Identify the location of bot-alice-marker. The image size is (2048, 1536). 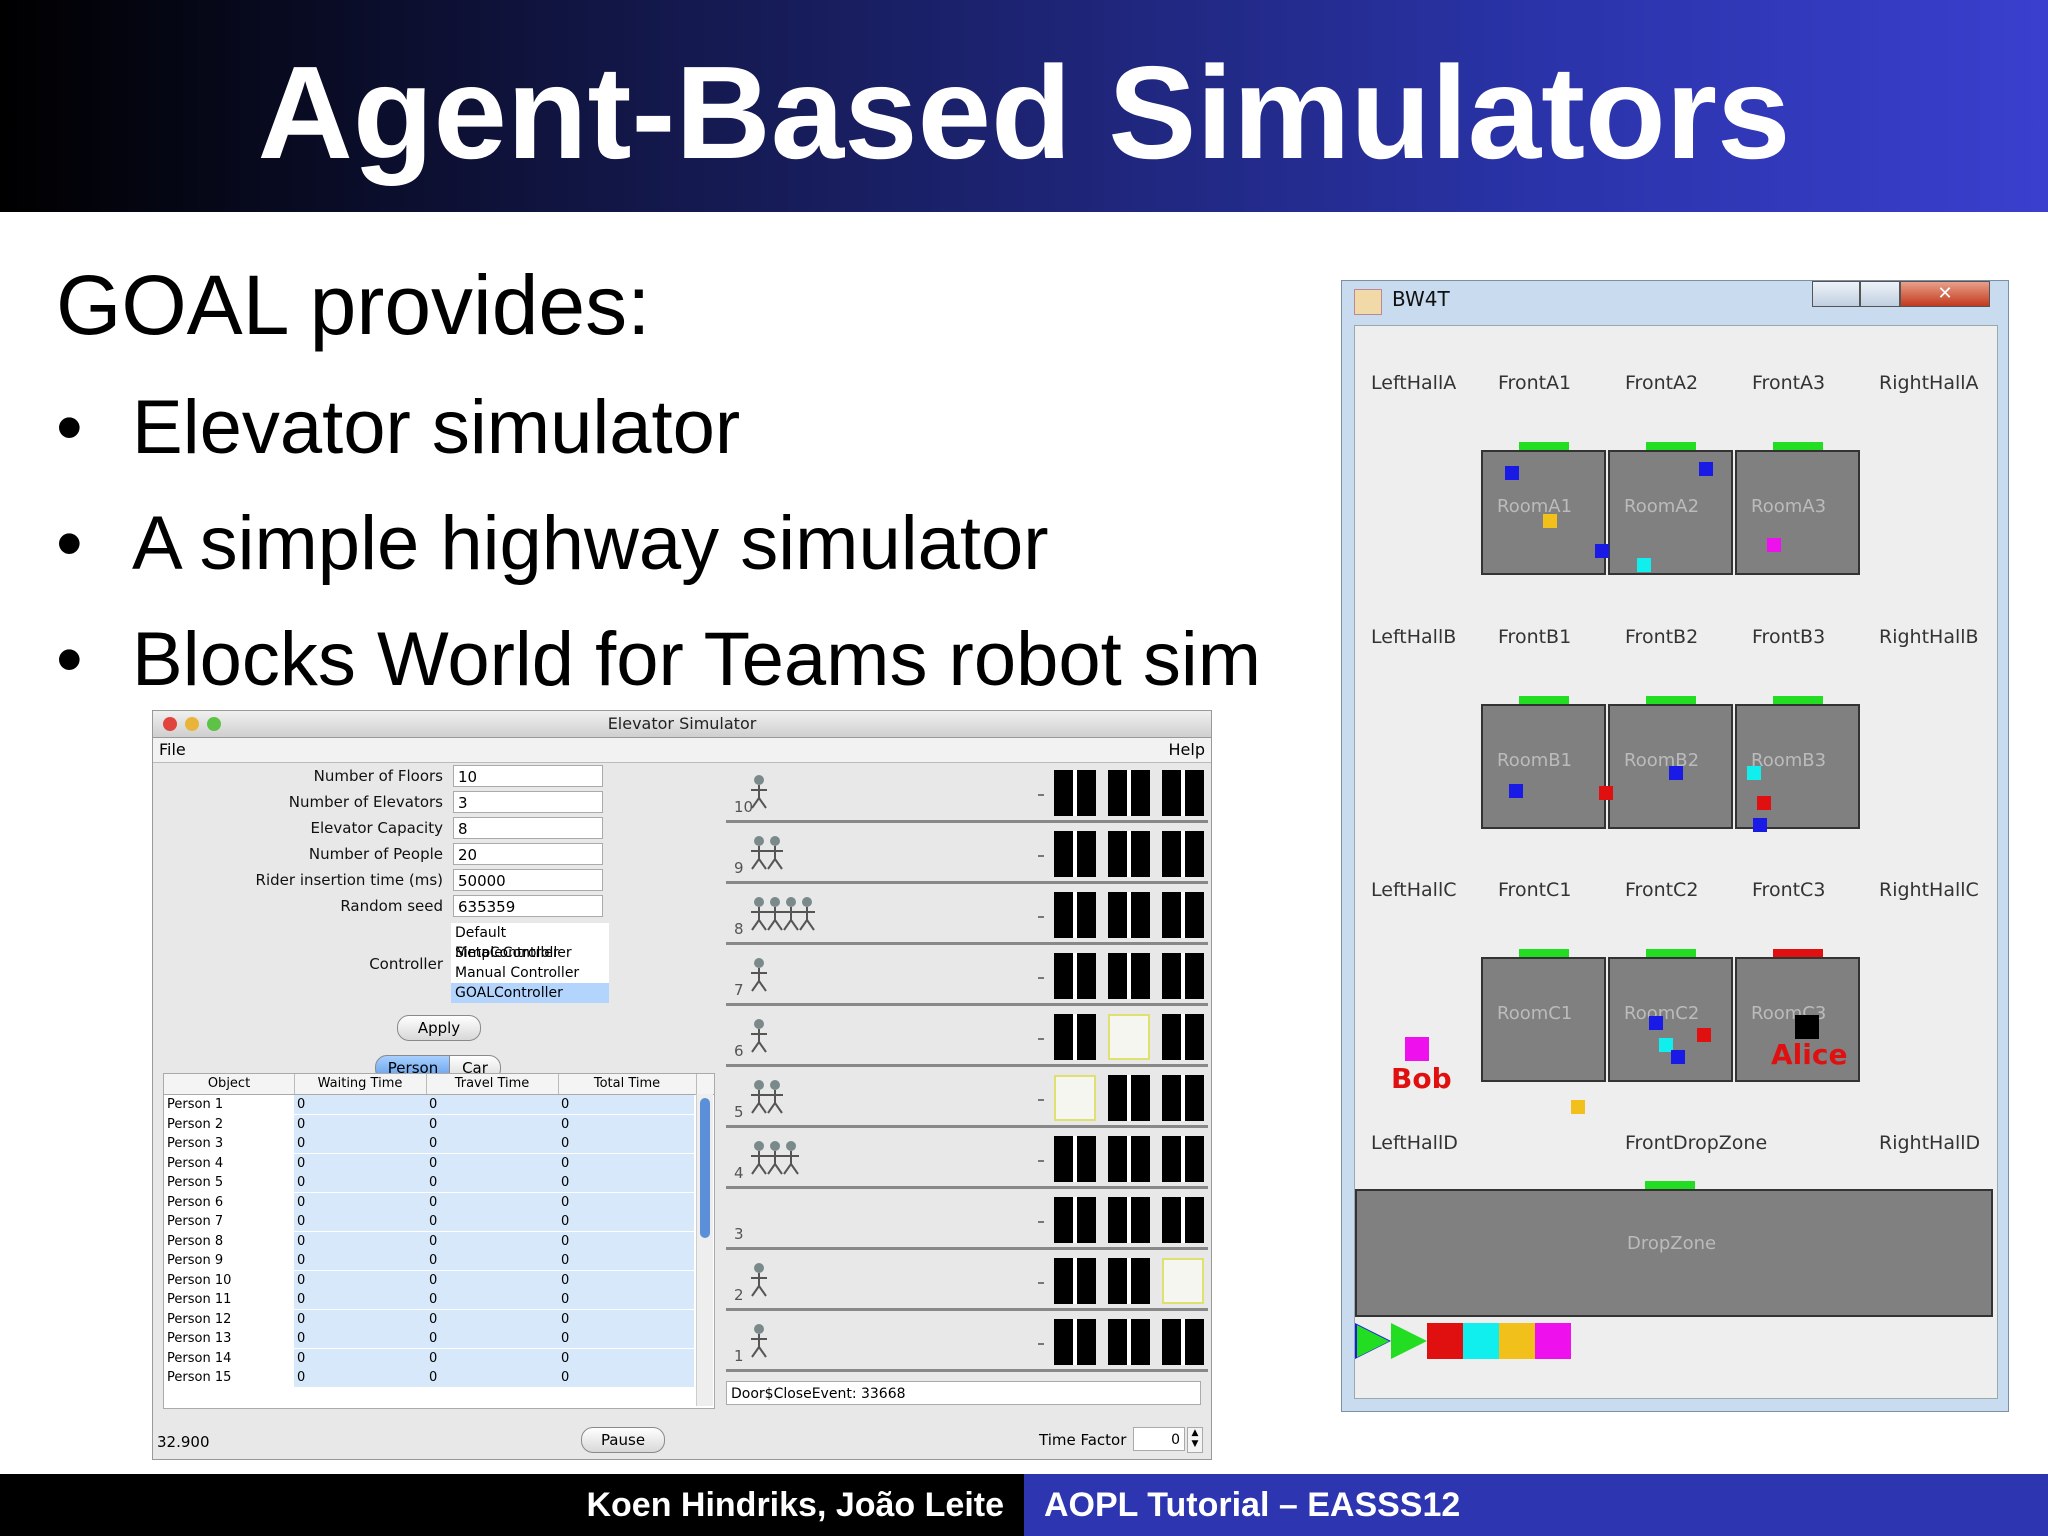
(1807, 1027).